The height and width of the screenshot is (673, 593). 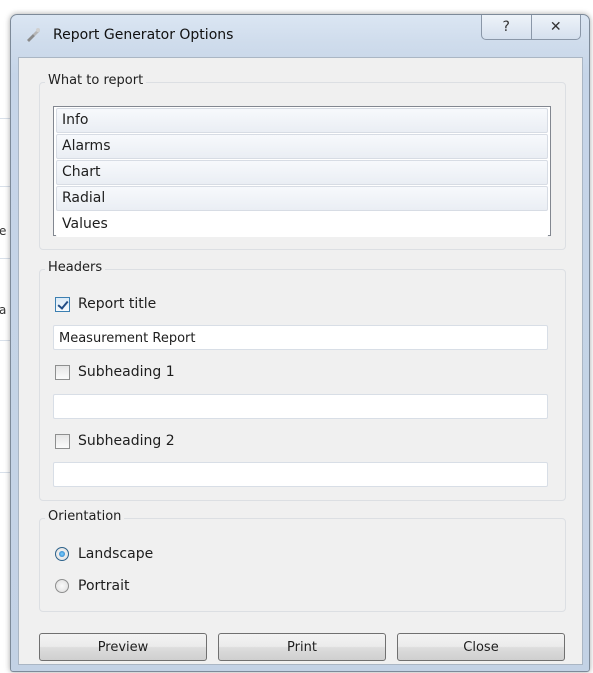 What do you see at coordinates (62, 304) in the screenshot?
I see `report-title-checkbox` at bounding box center [62, 304].